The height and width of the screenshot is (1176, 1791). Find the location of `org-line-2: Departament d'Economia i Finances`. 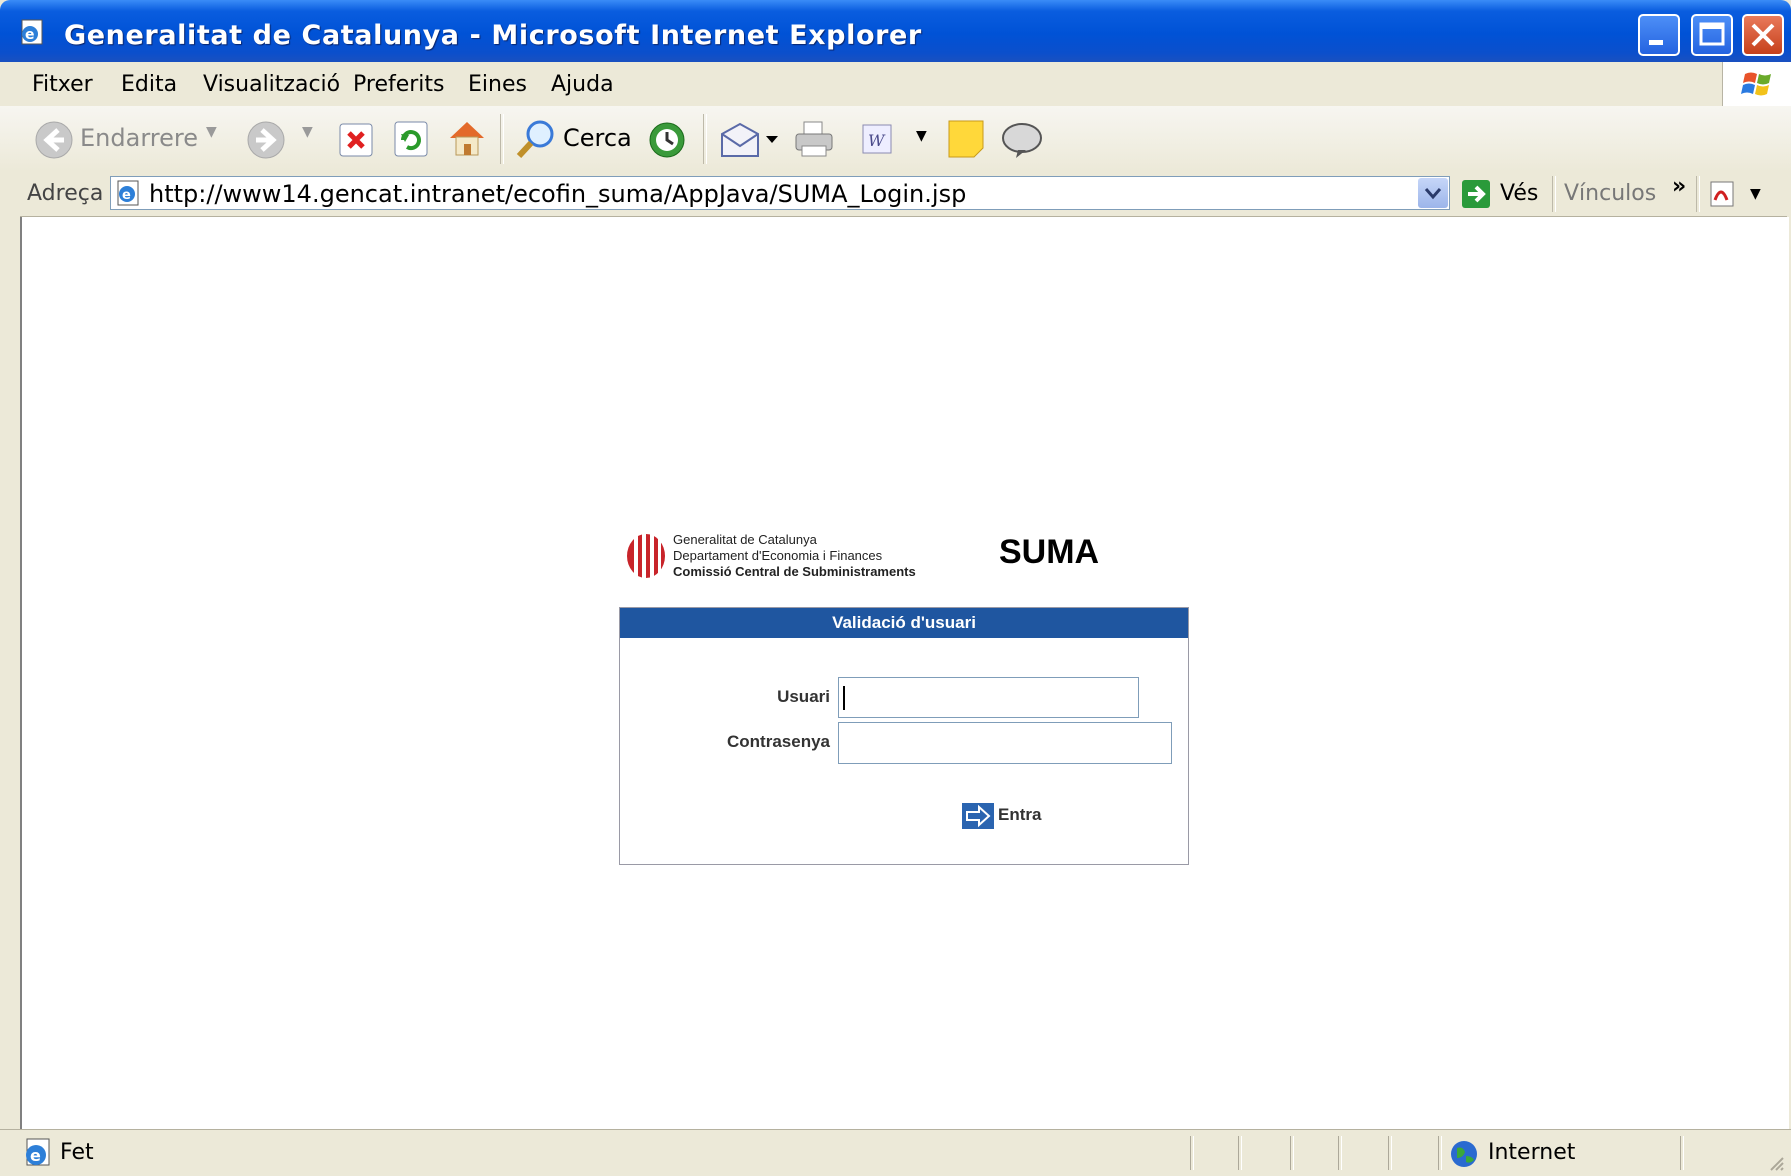

org-line-2: Departament d'Economia i Finances is located at coordinates (778, 555).